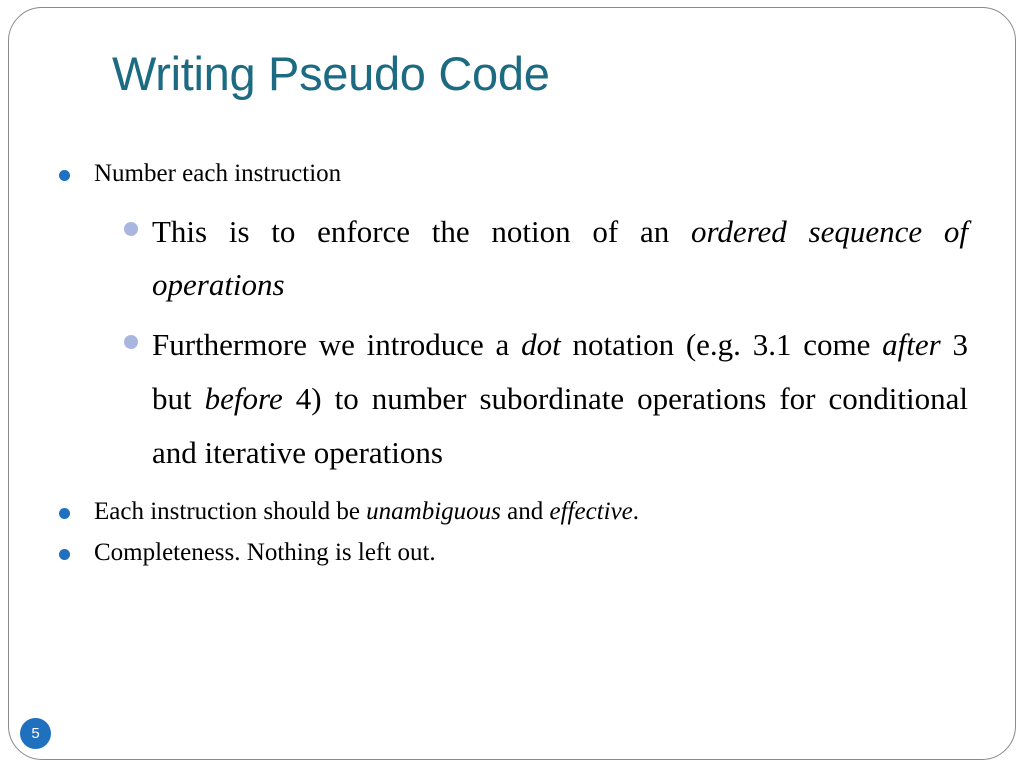  What do you see at coordinates (337, 345) in the screenshot?
I see `sub-bullet-seg-a: Furthermore we introduce a` at bounding box center [337, 345].